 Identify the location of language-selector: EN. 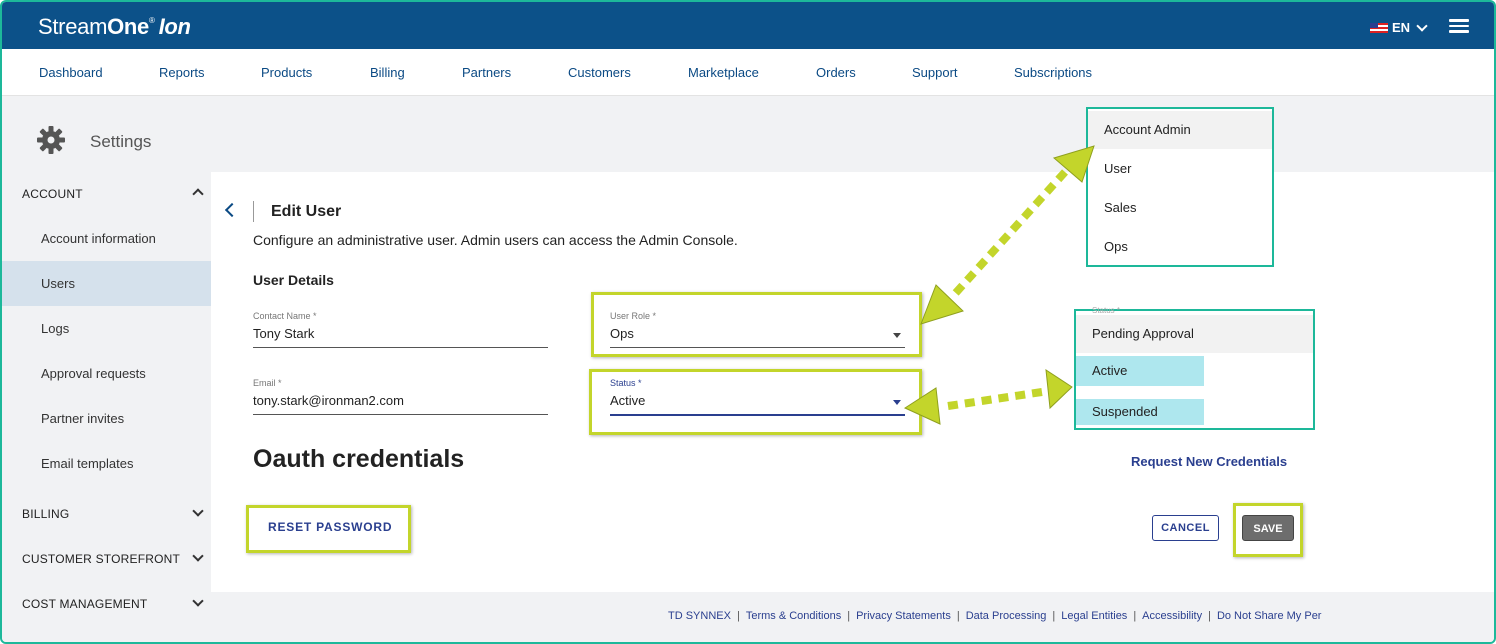
(1399, 27).